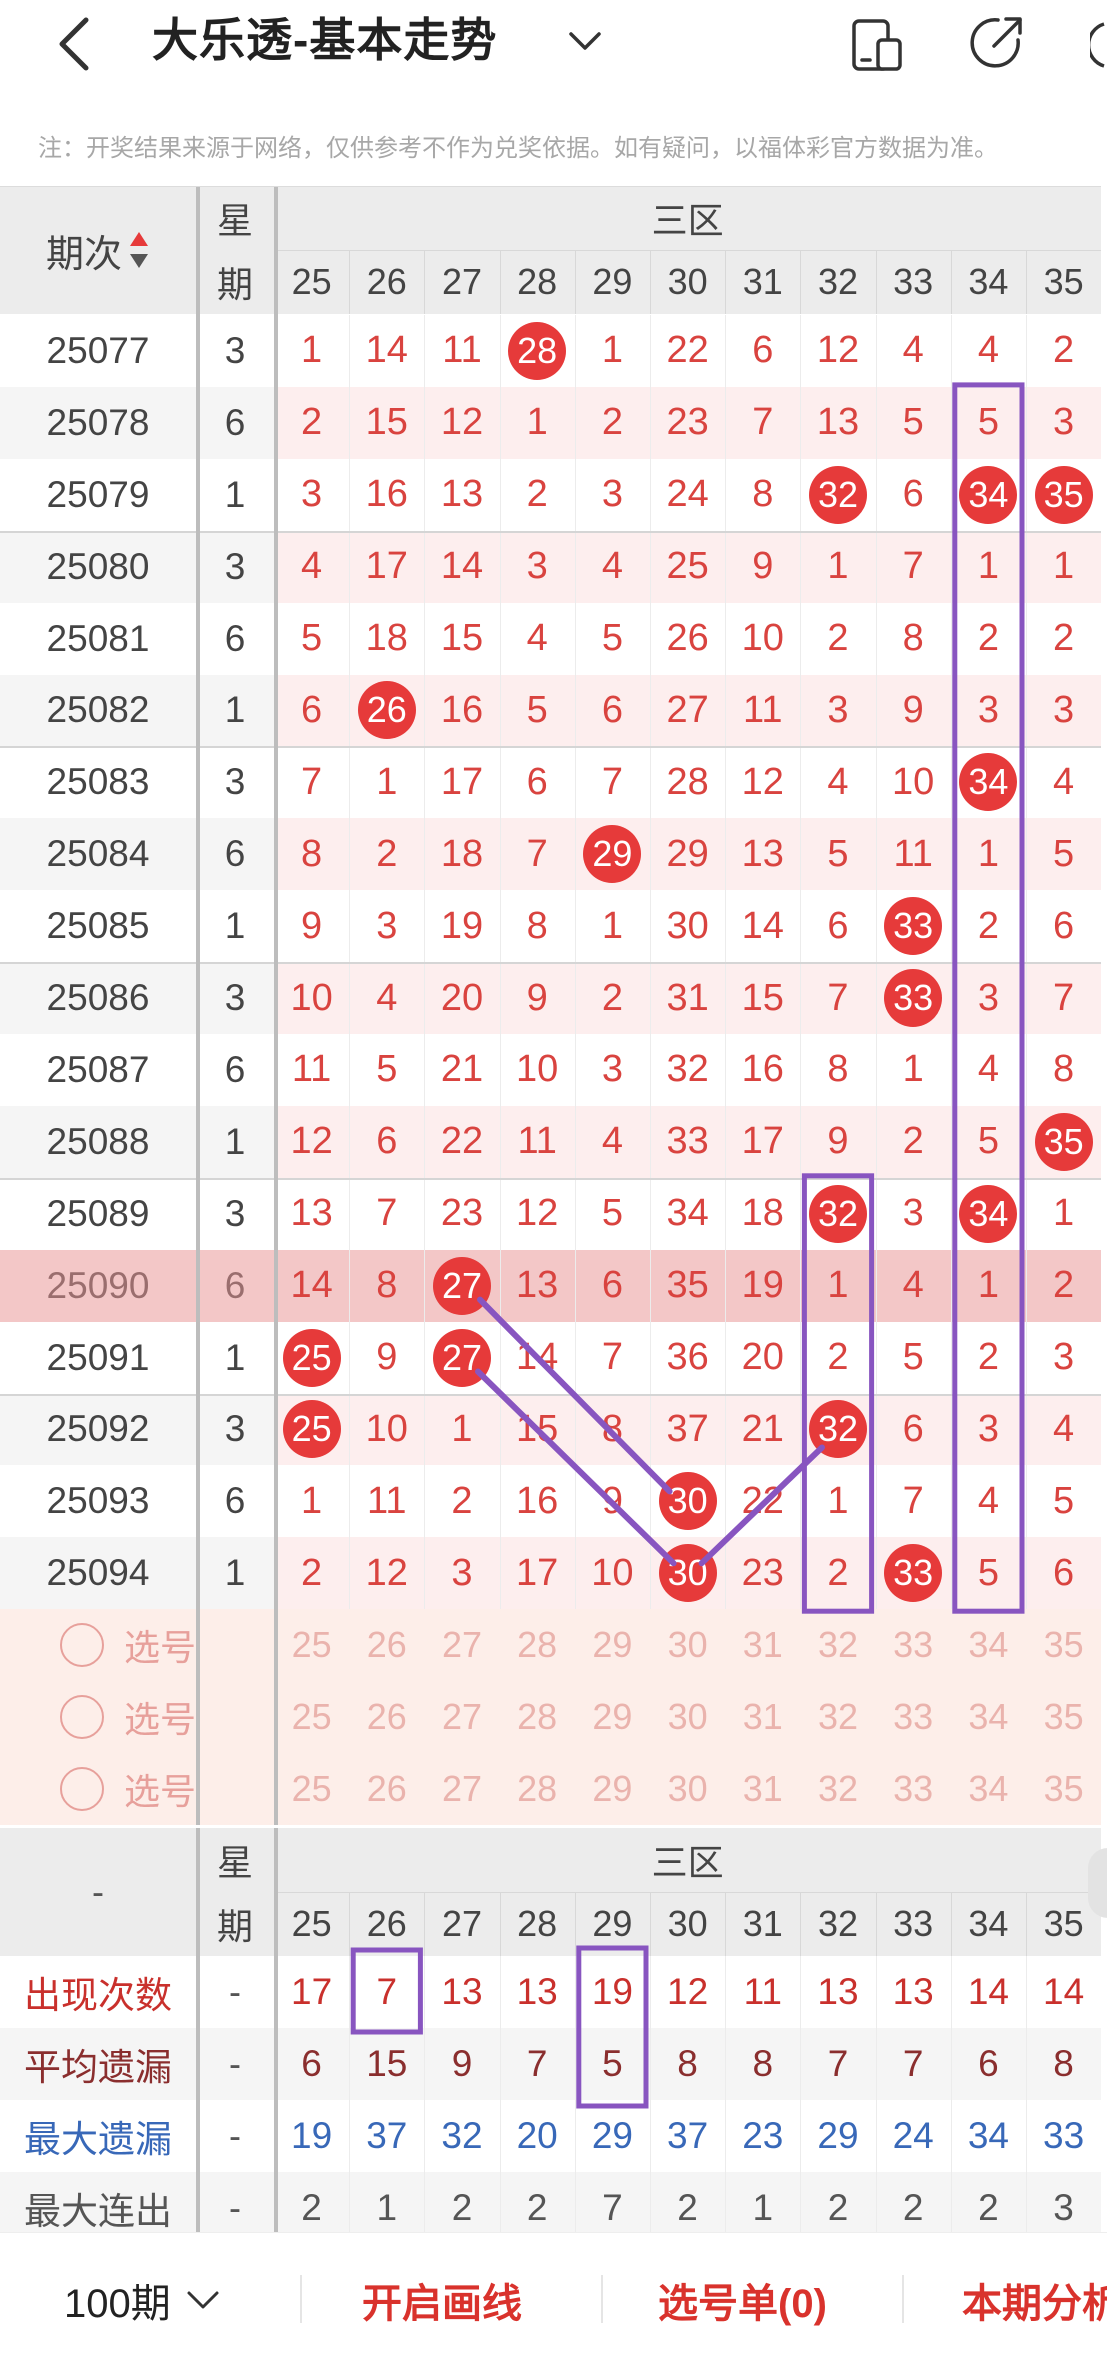 The height and width of the screenshot is (2366, 1107). I want to click on omission-value: 30, so click(687, 925).